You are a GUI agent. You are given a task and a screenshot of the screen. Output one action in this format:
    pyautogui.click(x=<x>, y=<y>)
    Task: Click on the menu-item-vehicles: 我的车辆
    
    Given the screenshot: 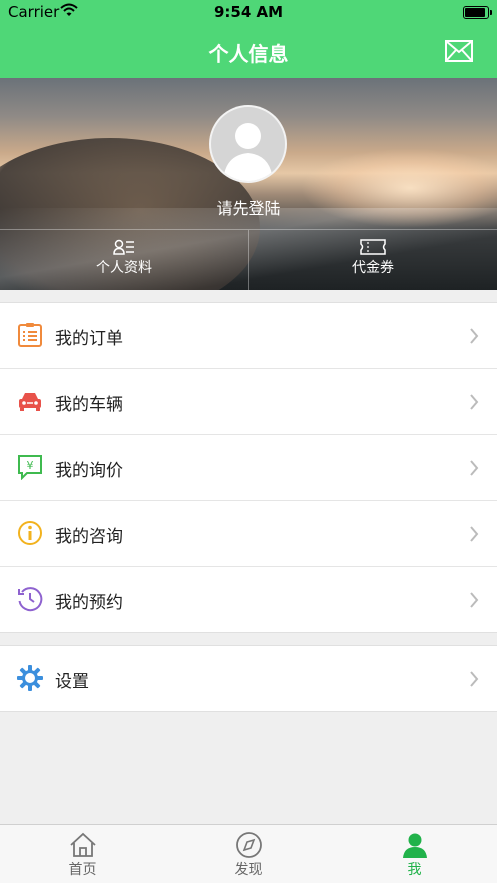 What is the action you would take?
    pyautogui.click(x=248, y=402)
    